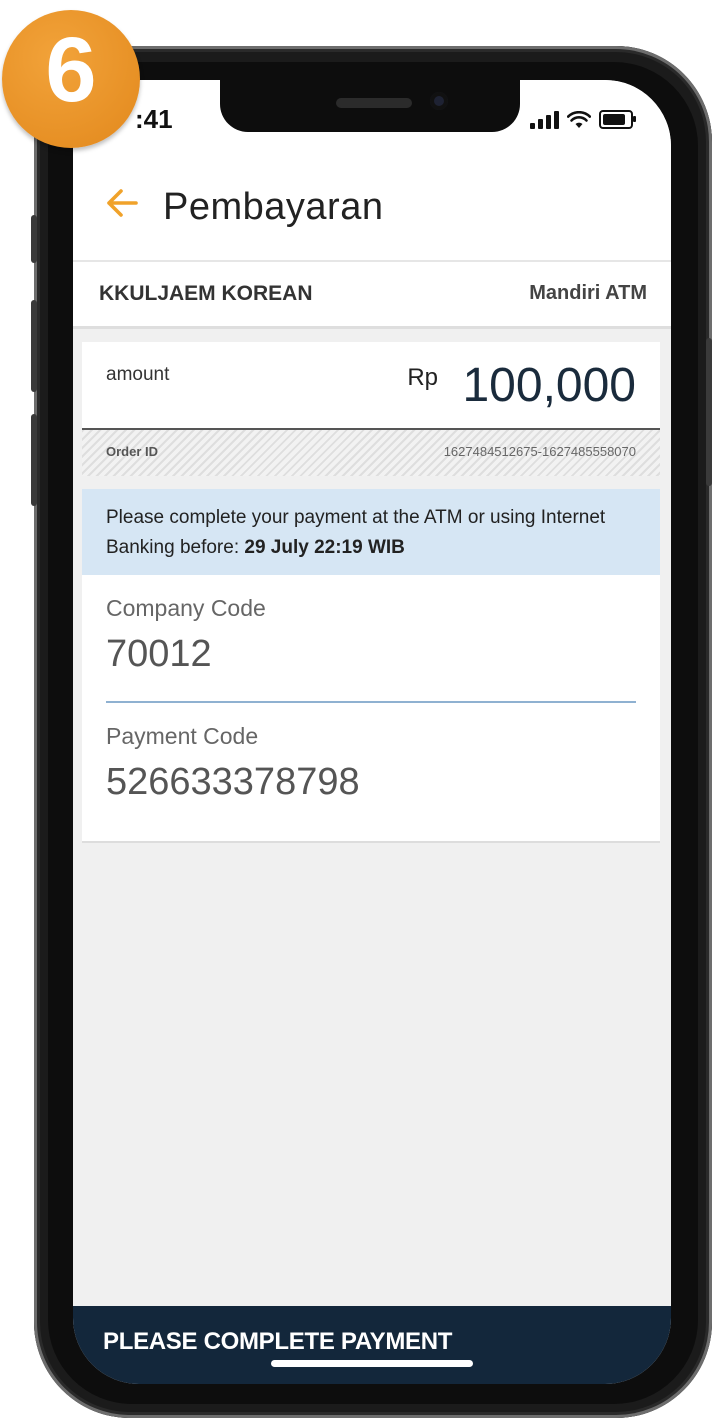 This screenshot has height=1425, width=713. I want to click on amount-label: amount, so click(138, 374).